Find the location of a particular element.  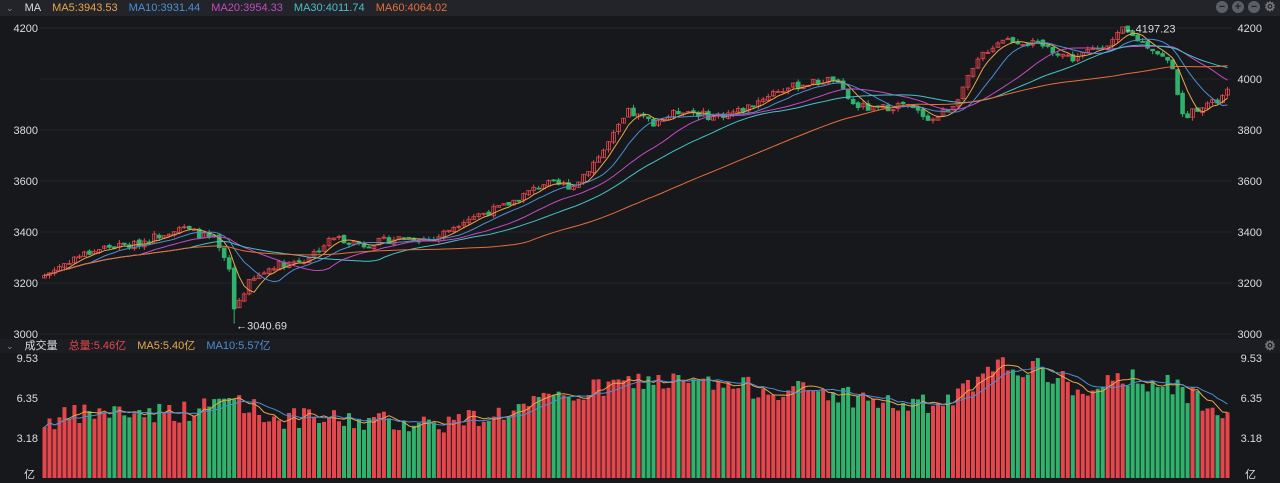

volume-left-tick: 6.35 is located at coordinates (27, 399).